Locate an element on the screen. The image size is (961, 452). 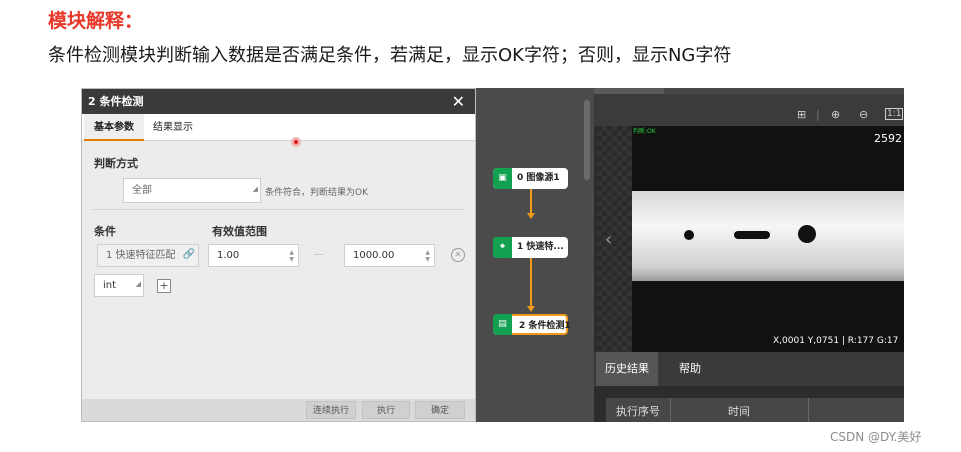
continuous-run-button: 连续执行 is located at coordinates (331, 410).